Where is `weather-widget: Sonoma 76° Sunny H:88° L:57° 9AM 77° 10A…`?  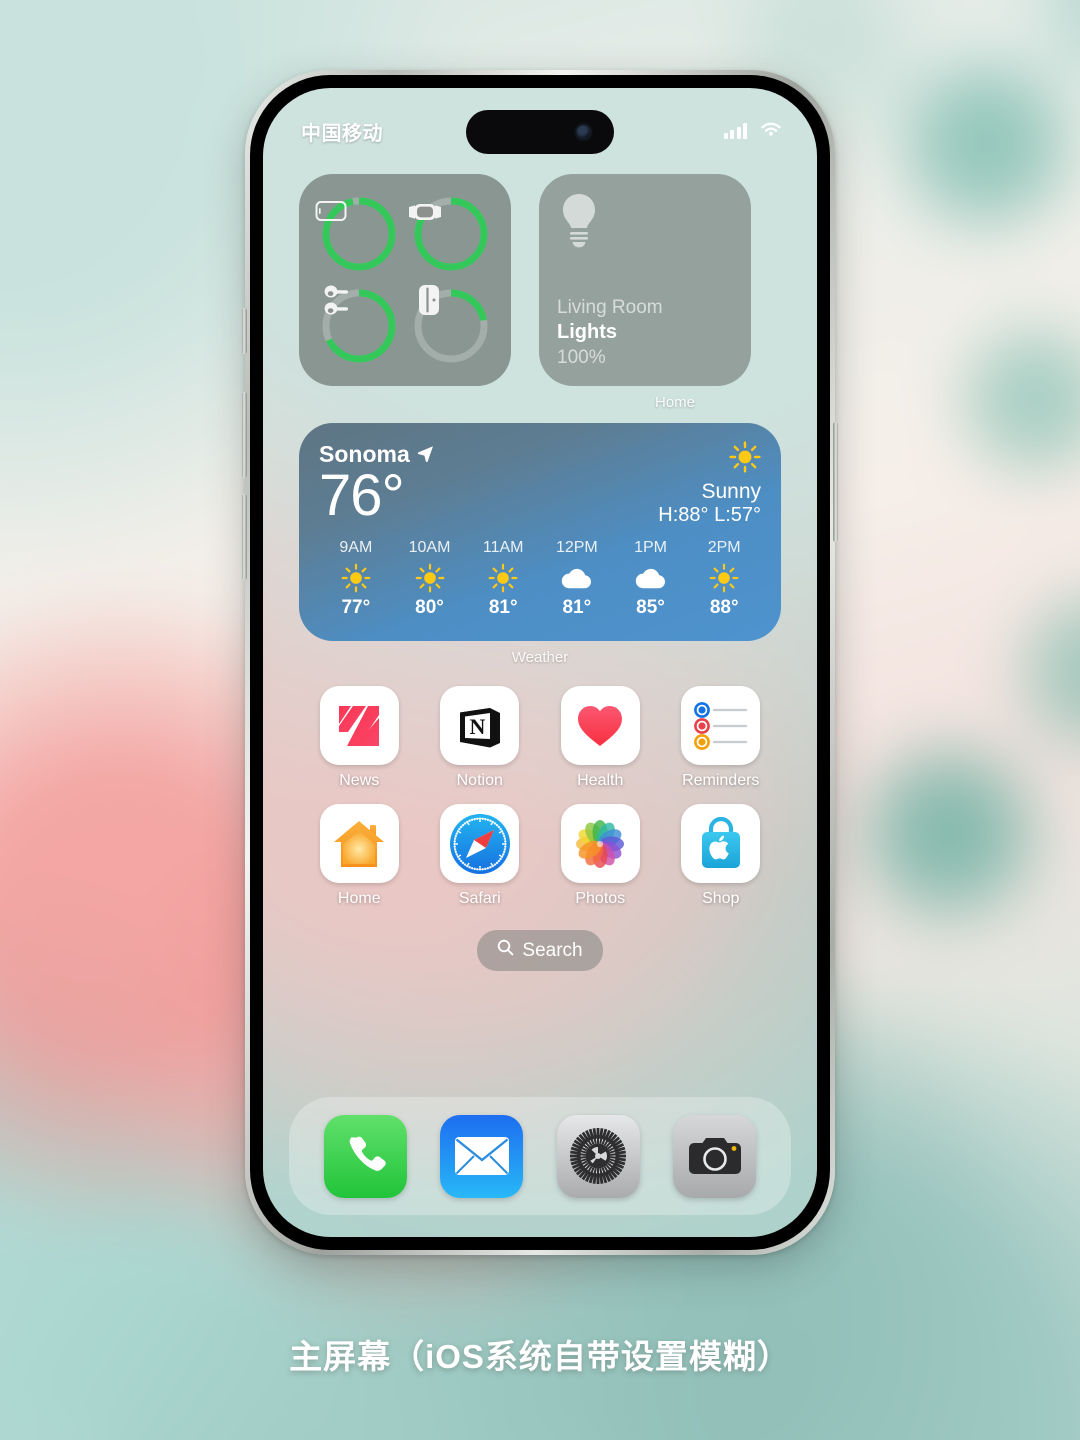
weather-widget: Sonoma 76° Sunny H:88° L:57° 9AM 77° 10A… is located at coordinates (540, 532).